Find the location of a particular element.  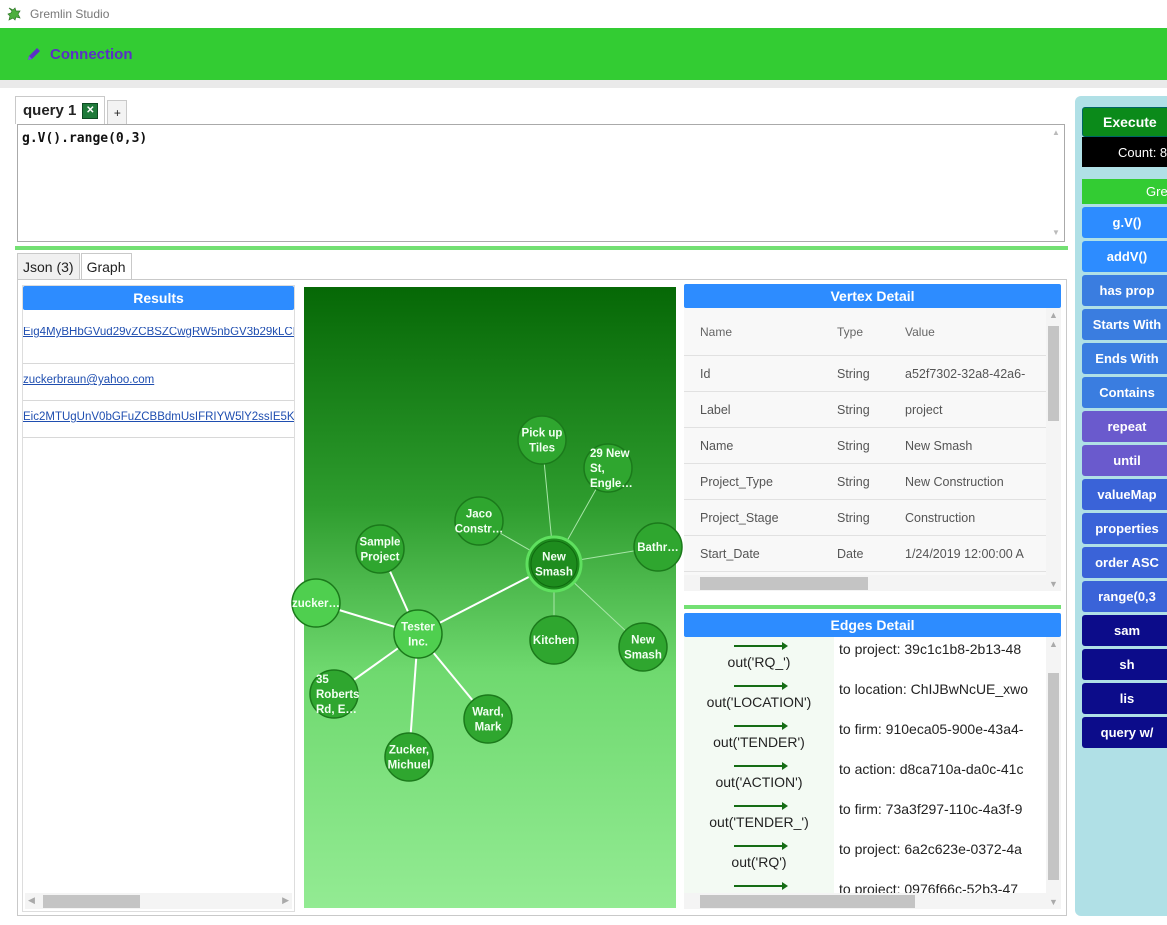

vertex-hscrollbar is located at coordinates (865, 583).